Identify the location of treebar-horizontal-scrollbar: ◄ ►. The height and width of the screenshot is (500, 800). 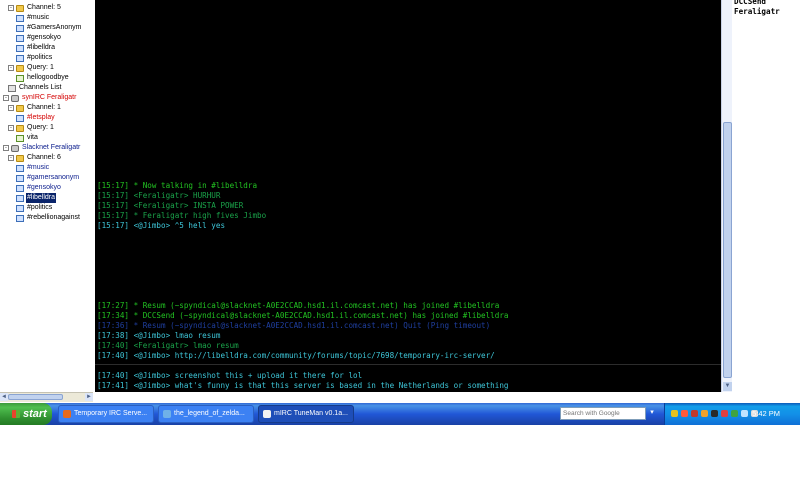
(46, 397).